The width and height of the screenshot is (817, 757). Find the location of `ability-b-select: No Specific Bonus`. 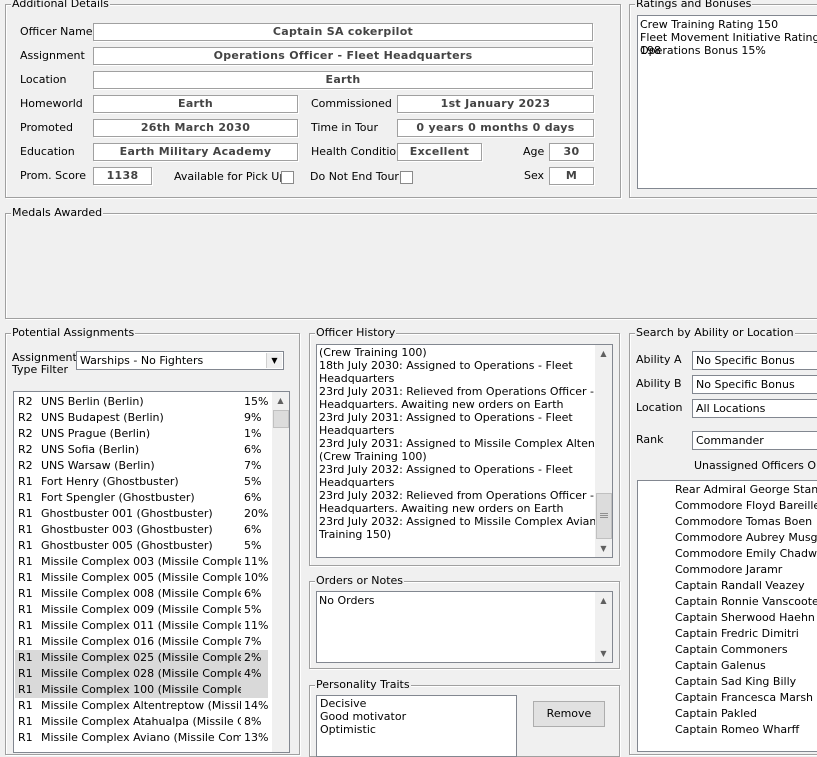

ability-b-select: No Specific Bonus is located at coordinates (754, 384).